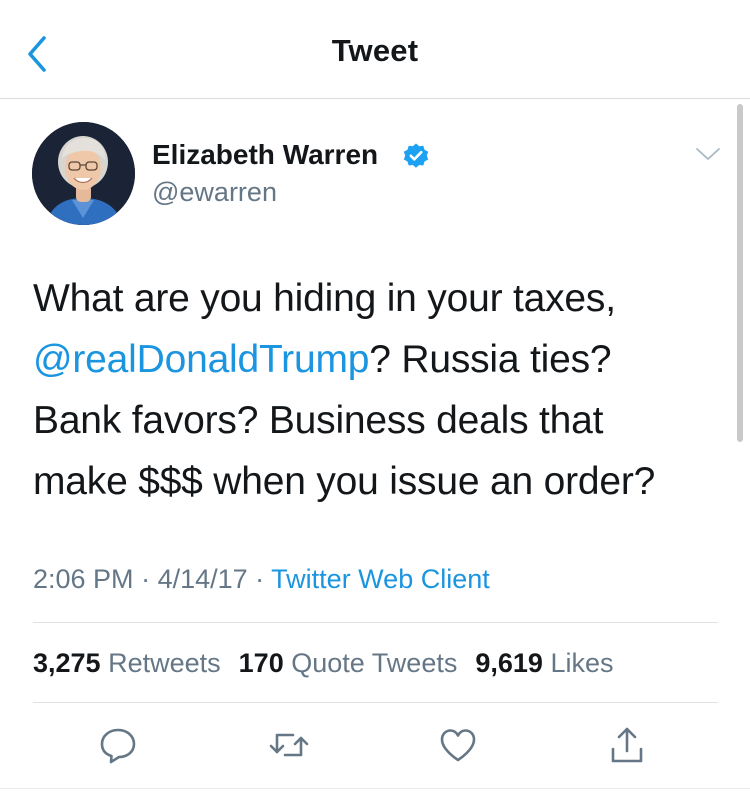  I want to click on retweets-count: 3,275, so click(67, 663).